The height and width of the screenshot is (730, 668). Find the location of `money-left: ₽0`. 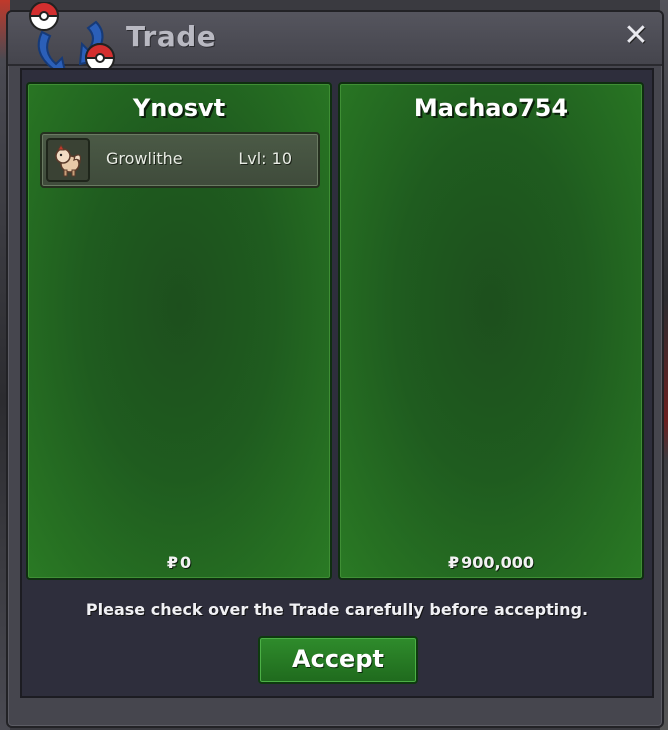

money-left: ₽0 is located at coordinates (179, 562).